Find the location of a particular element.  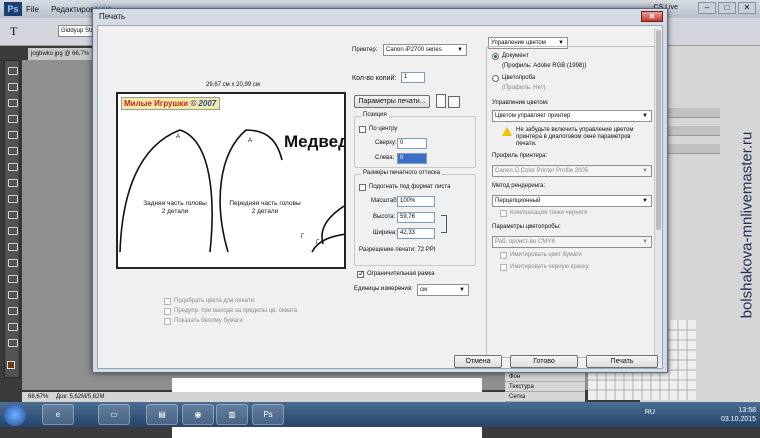

units-select: см ▼ is located at coordinates (443, 290).